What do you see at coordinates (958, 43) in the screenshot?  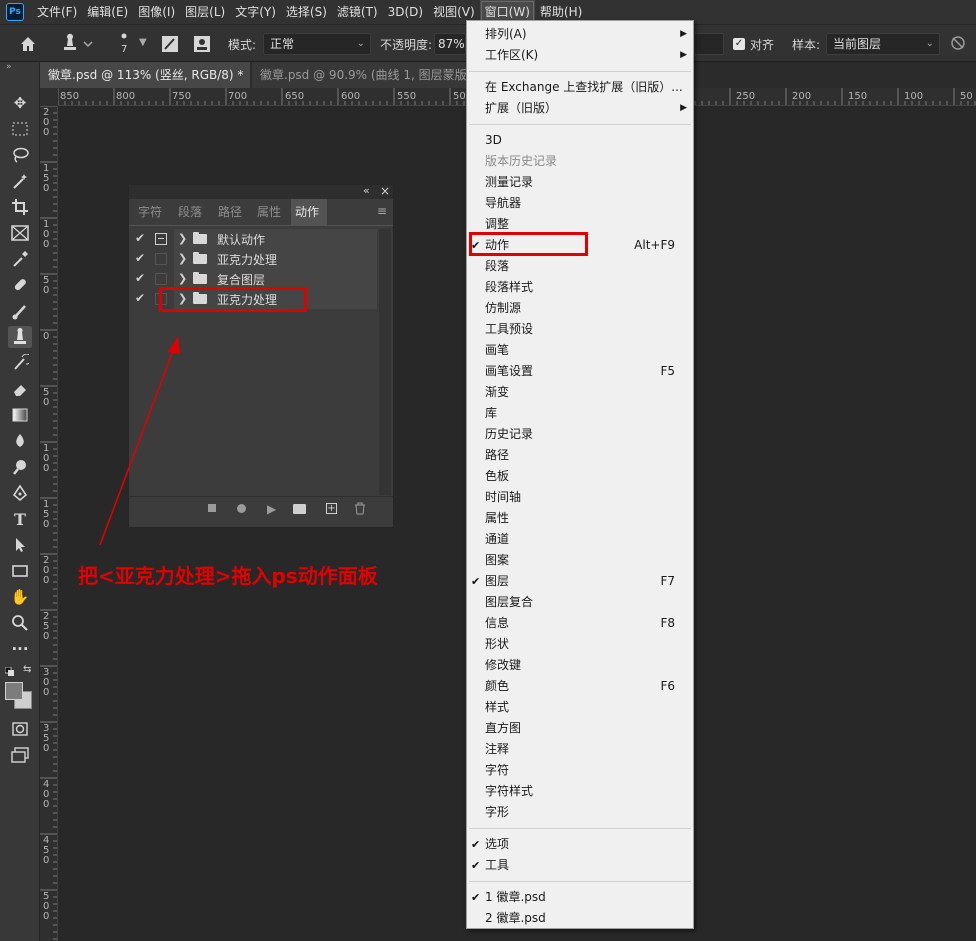 I see `ignore-adjustment-layers-icon` at bounding box center [958, 43].